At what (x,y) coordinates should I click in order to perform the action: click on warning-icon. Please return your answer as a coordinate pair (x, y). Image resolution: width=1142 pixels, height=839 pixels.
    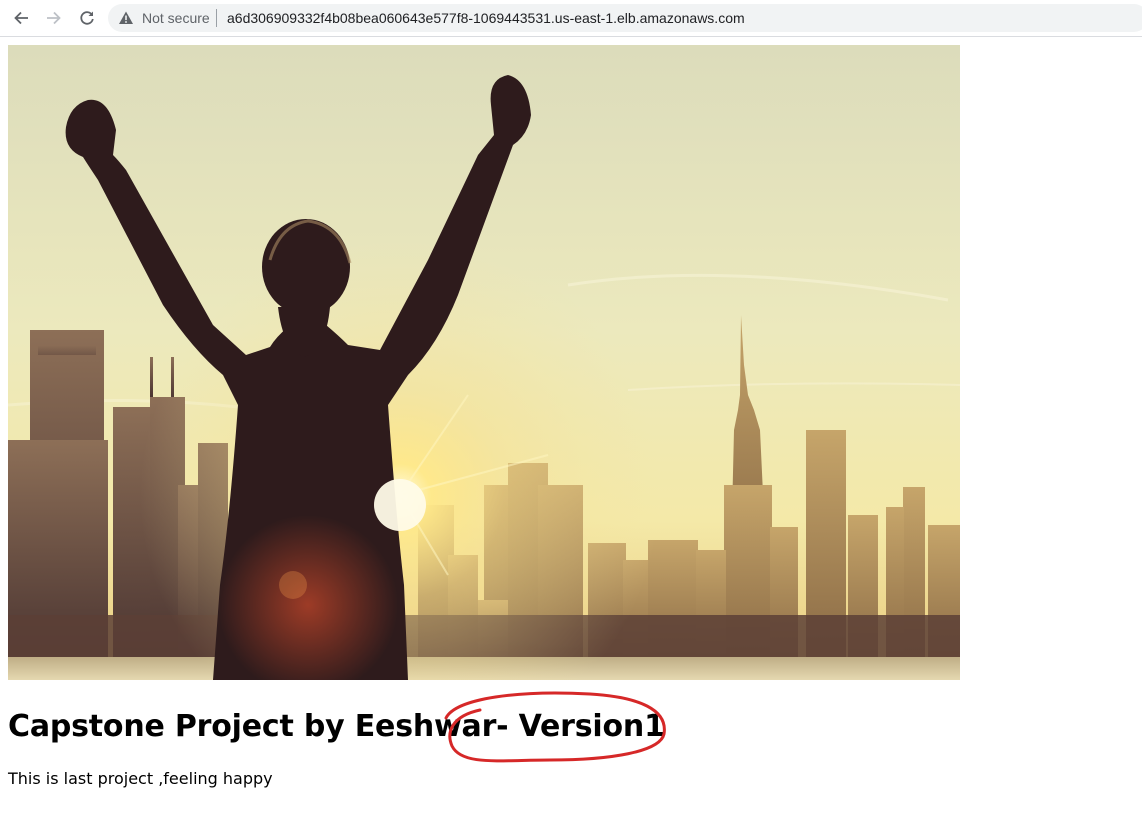
    Looking at the image, I should click on (126, 17).